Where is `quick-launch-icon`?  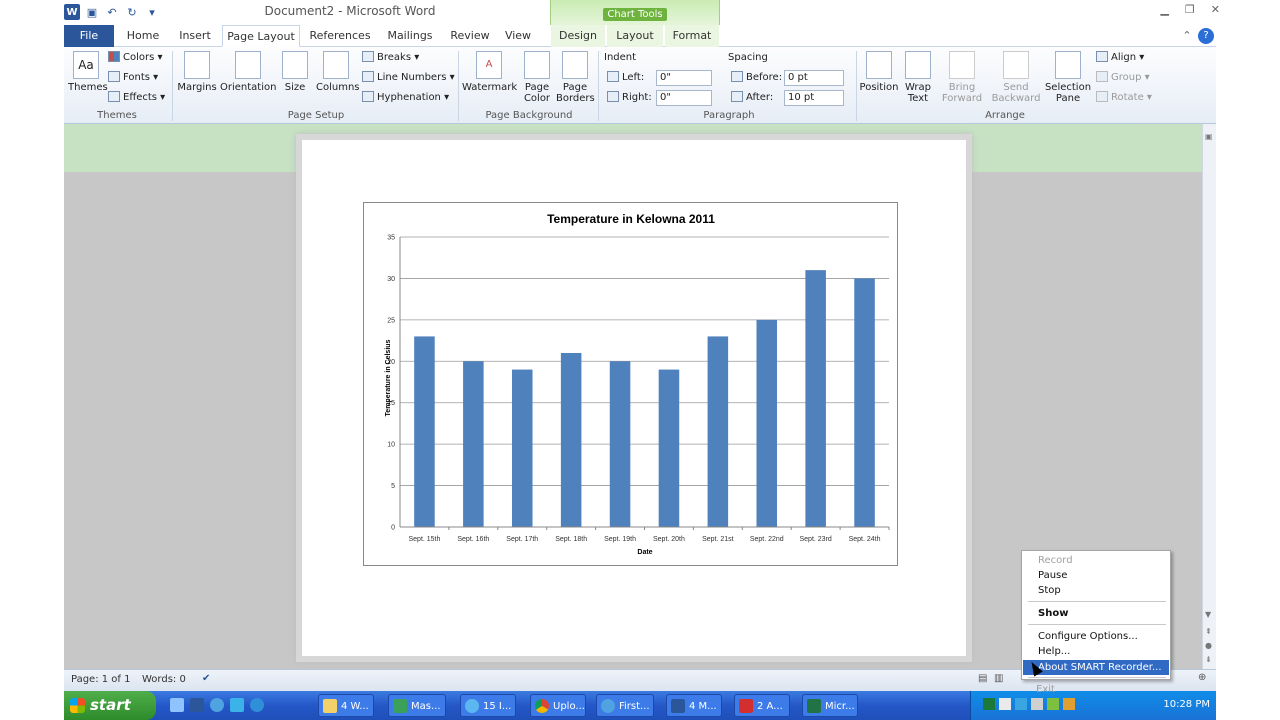
quick-launch-icon is located at coordinates (177, 705).